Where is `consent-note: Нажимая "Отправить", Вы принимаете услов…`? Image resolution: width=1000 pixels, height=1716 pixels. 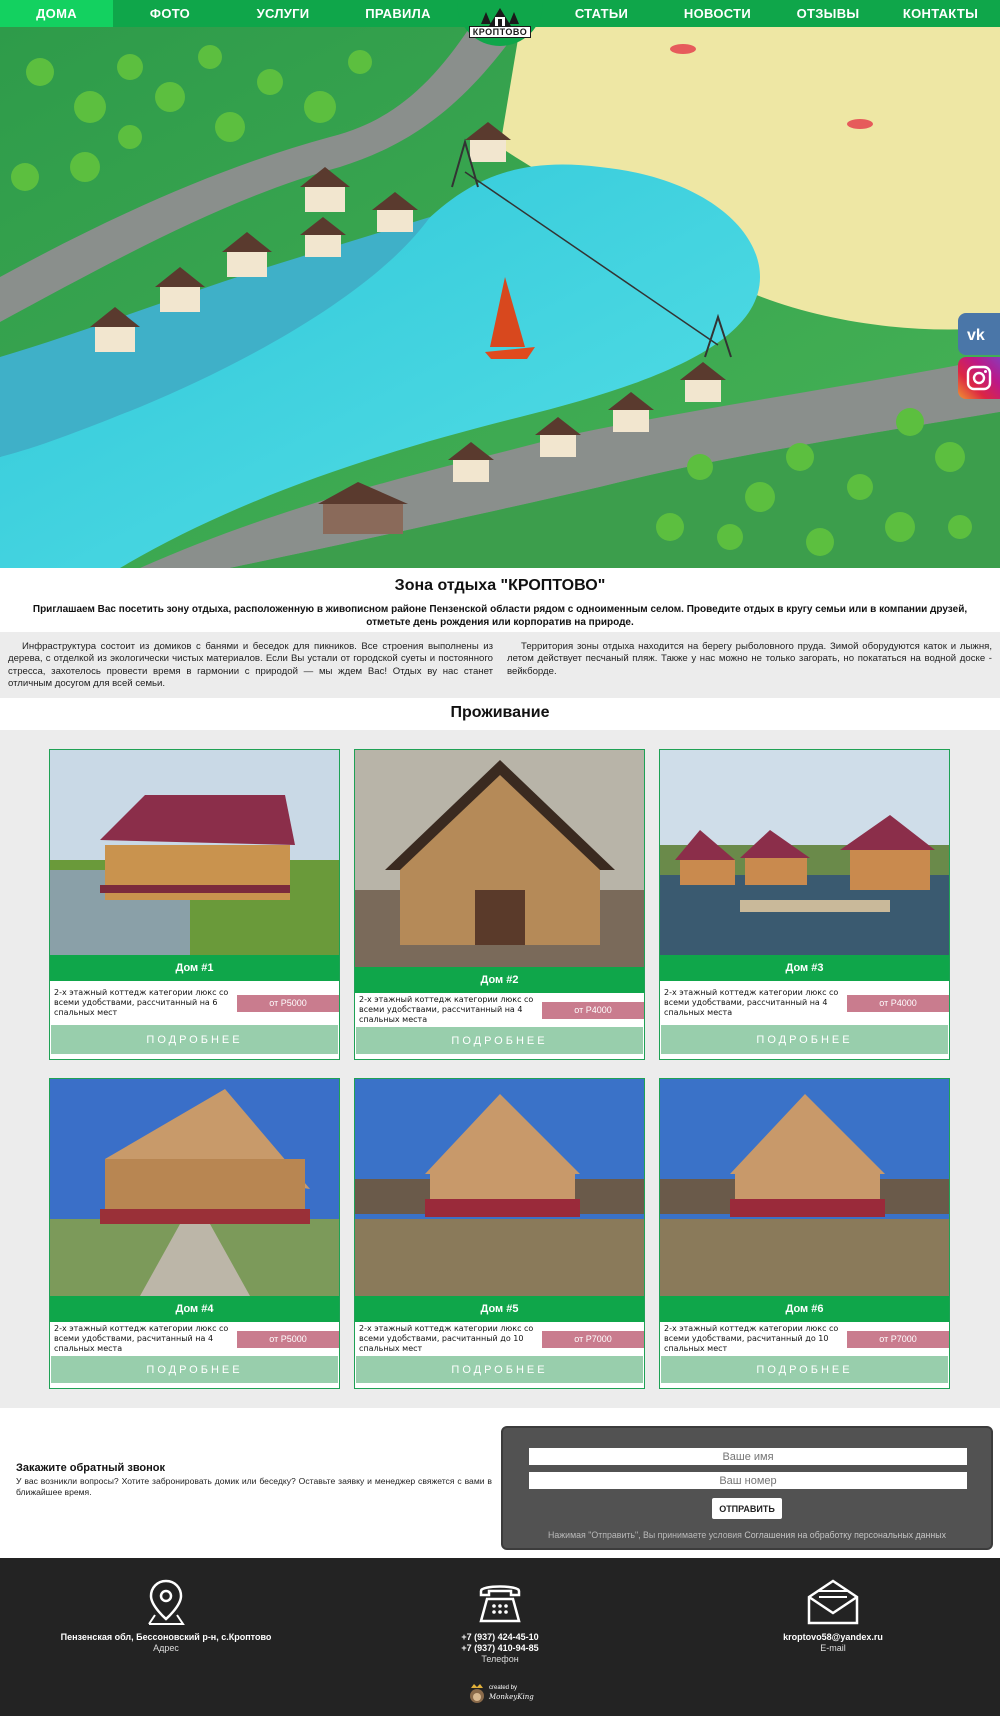 consent-note: Нажимая "Отправить", Вы принимаете услов… is located at coordinates (747, 1535).